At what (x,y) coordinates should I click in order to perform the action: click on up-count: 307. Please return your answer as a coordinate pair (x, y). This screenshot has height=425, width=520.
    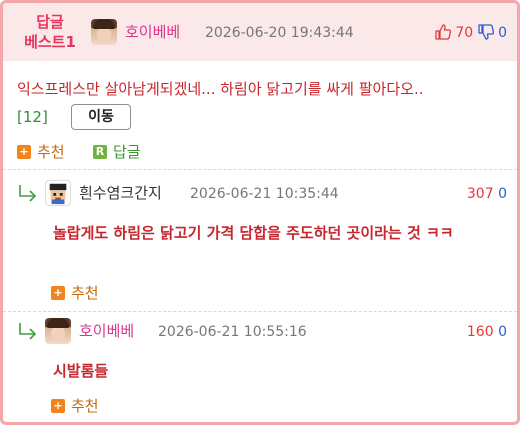
    Looking at the image, I should click on (480, 194).